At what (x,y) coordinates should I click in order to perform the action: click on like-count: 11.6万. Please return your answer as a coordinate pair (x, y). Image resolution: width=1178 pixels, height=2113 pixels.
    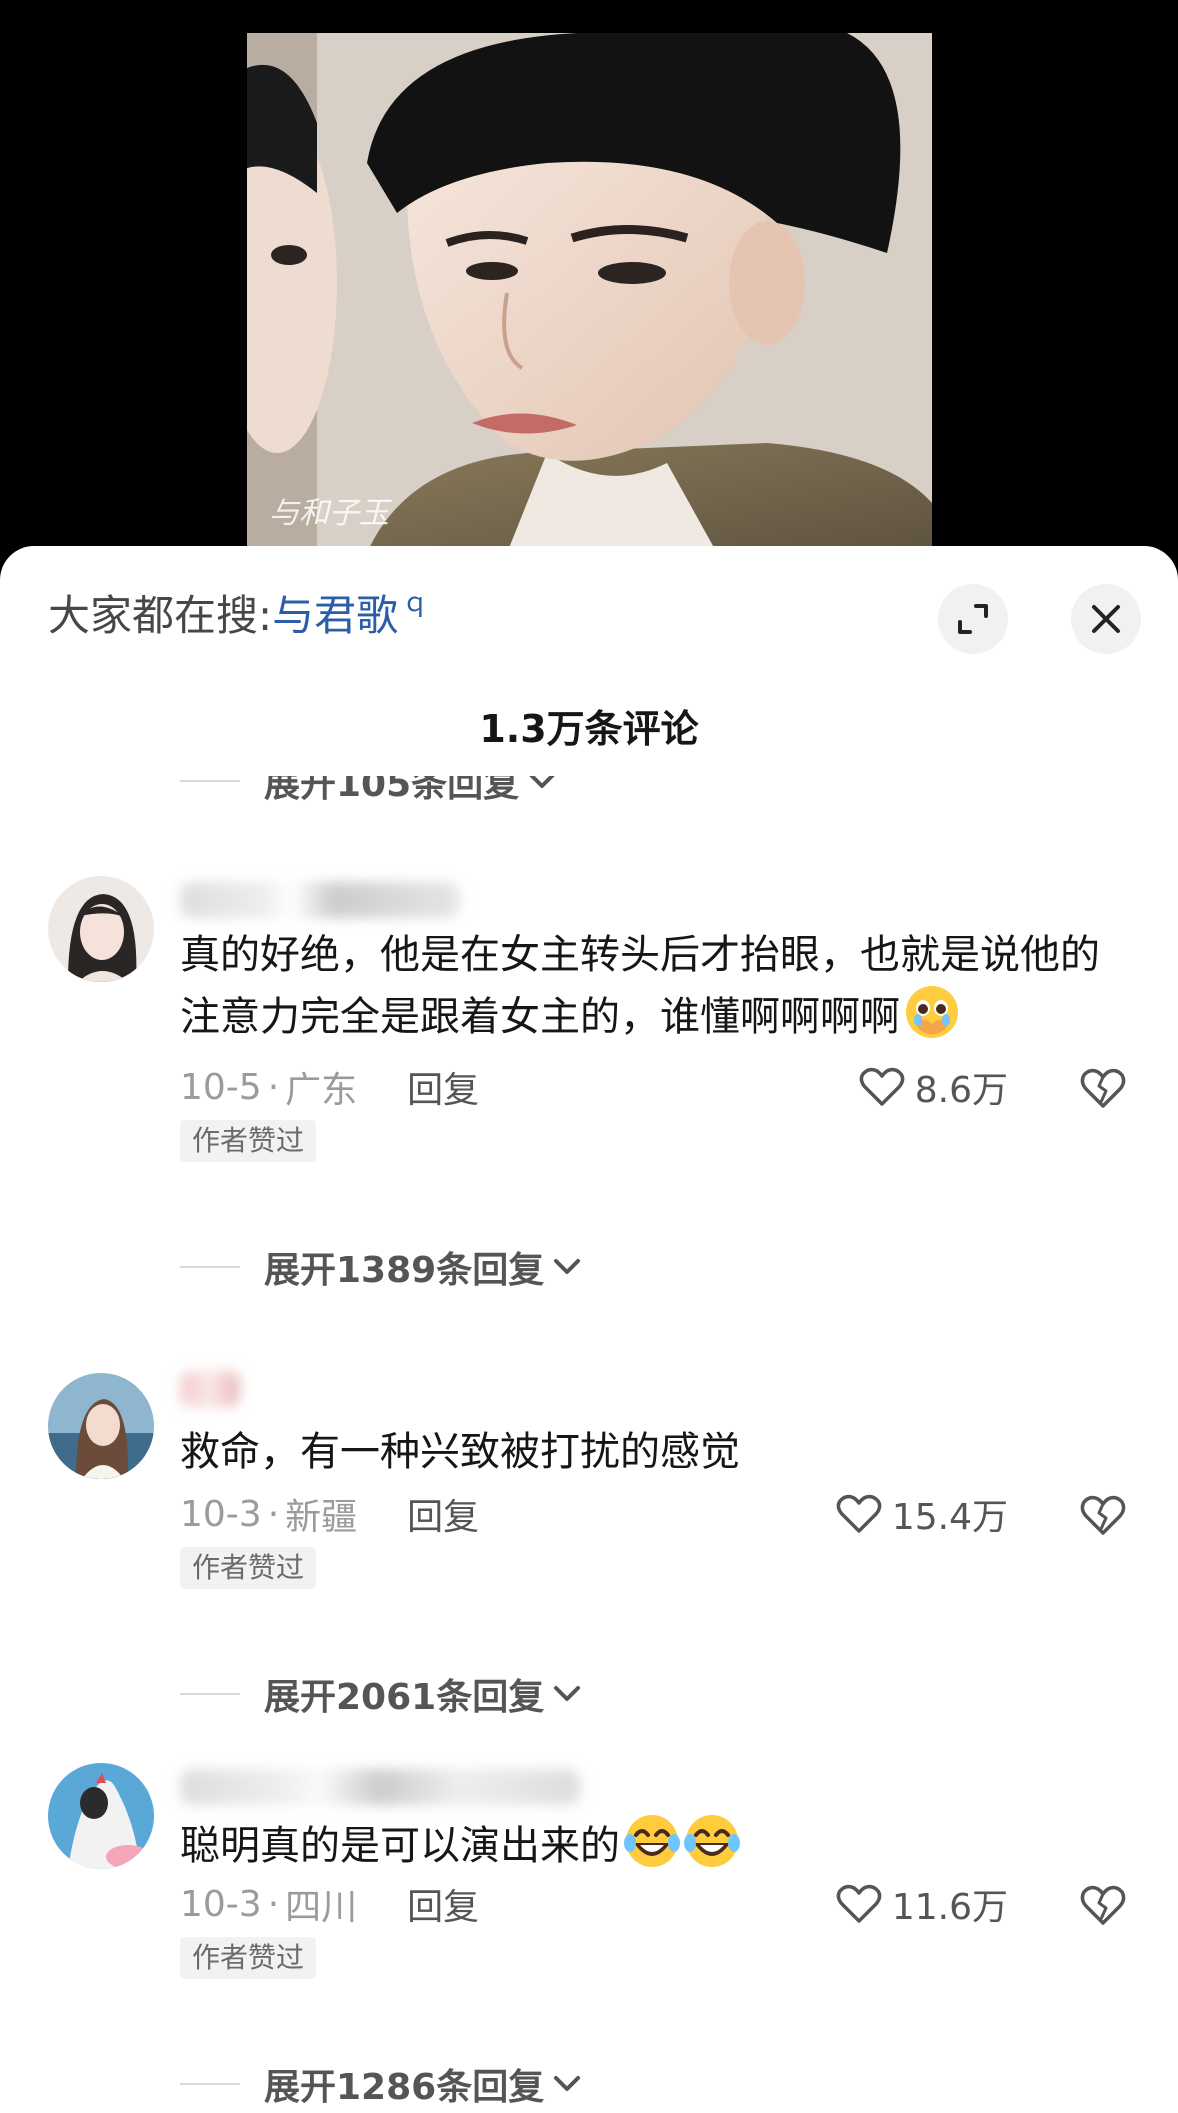
    Looking at the image, I should click on (949, 1907).